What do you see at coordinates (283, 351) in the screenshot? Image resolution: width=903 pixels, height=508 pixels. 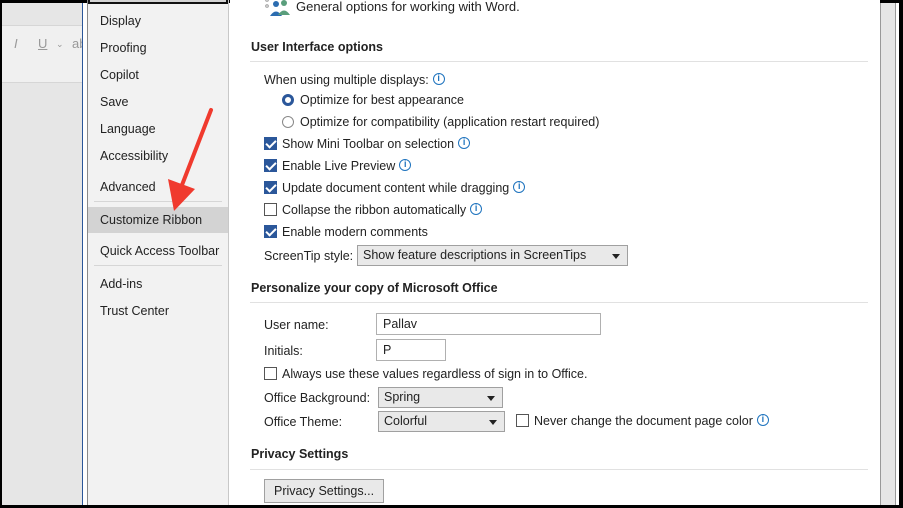 I see `initials-label: Initials:` at bounding box center [283, 351].